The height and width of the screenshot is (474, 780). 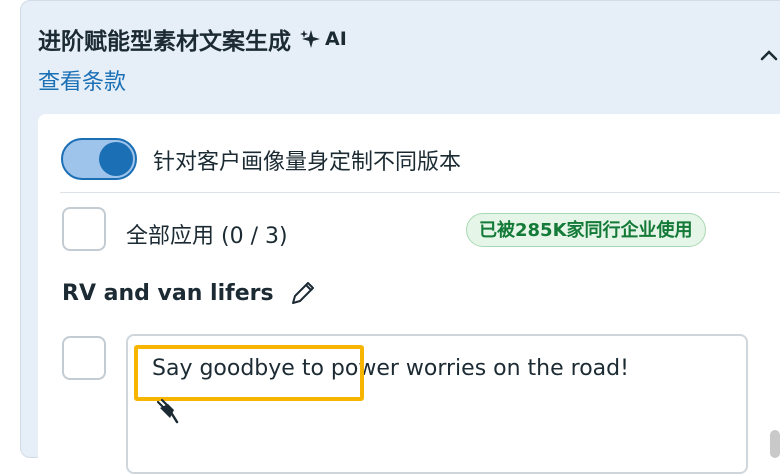 I want to click on sparkle-icon, so click(x=310, y=39).